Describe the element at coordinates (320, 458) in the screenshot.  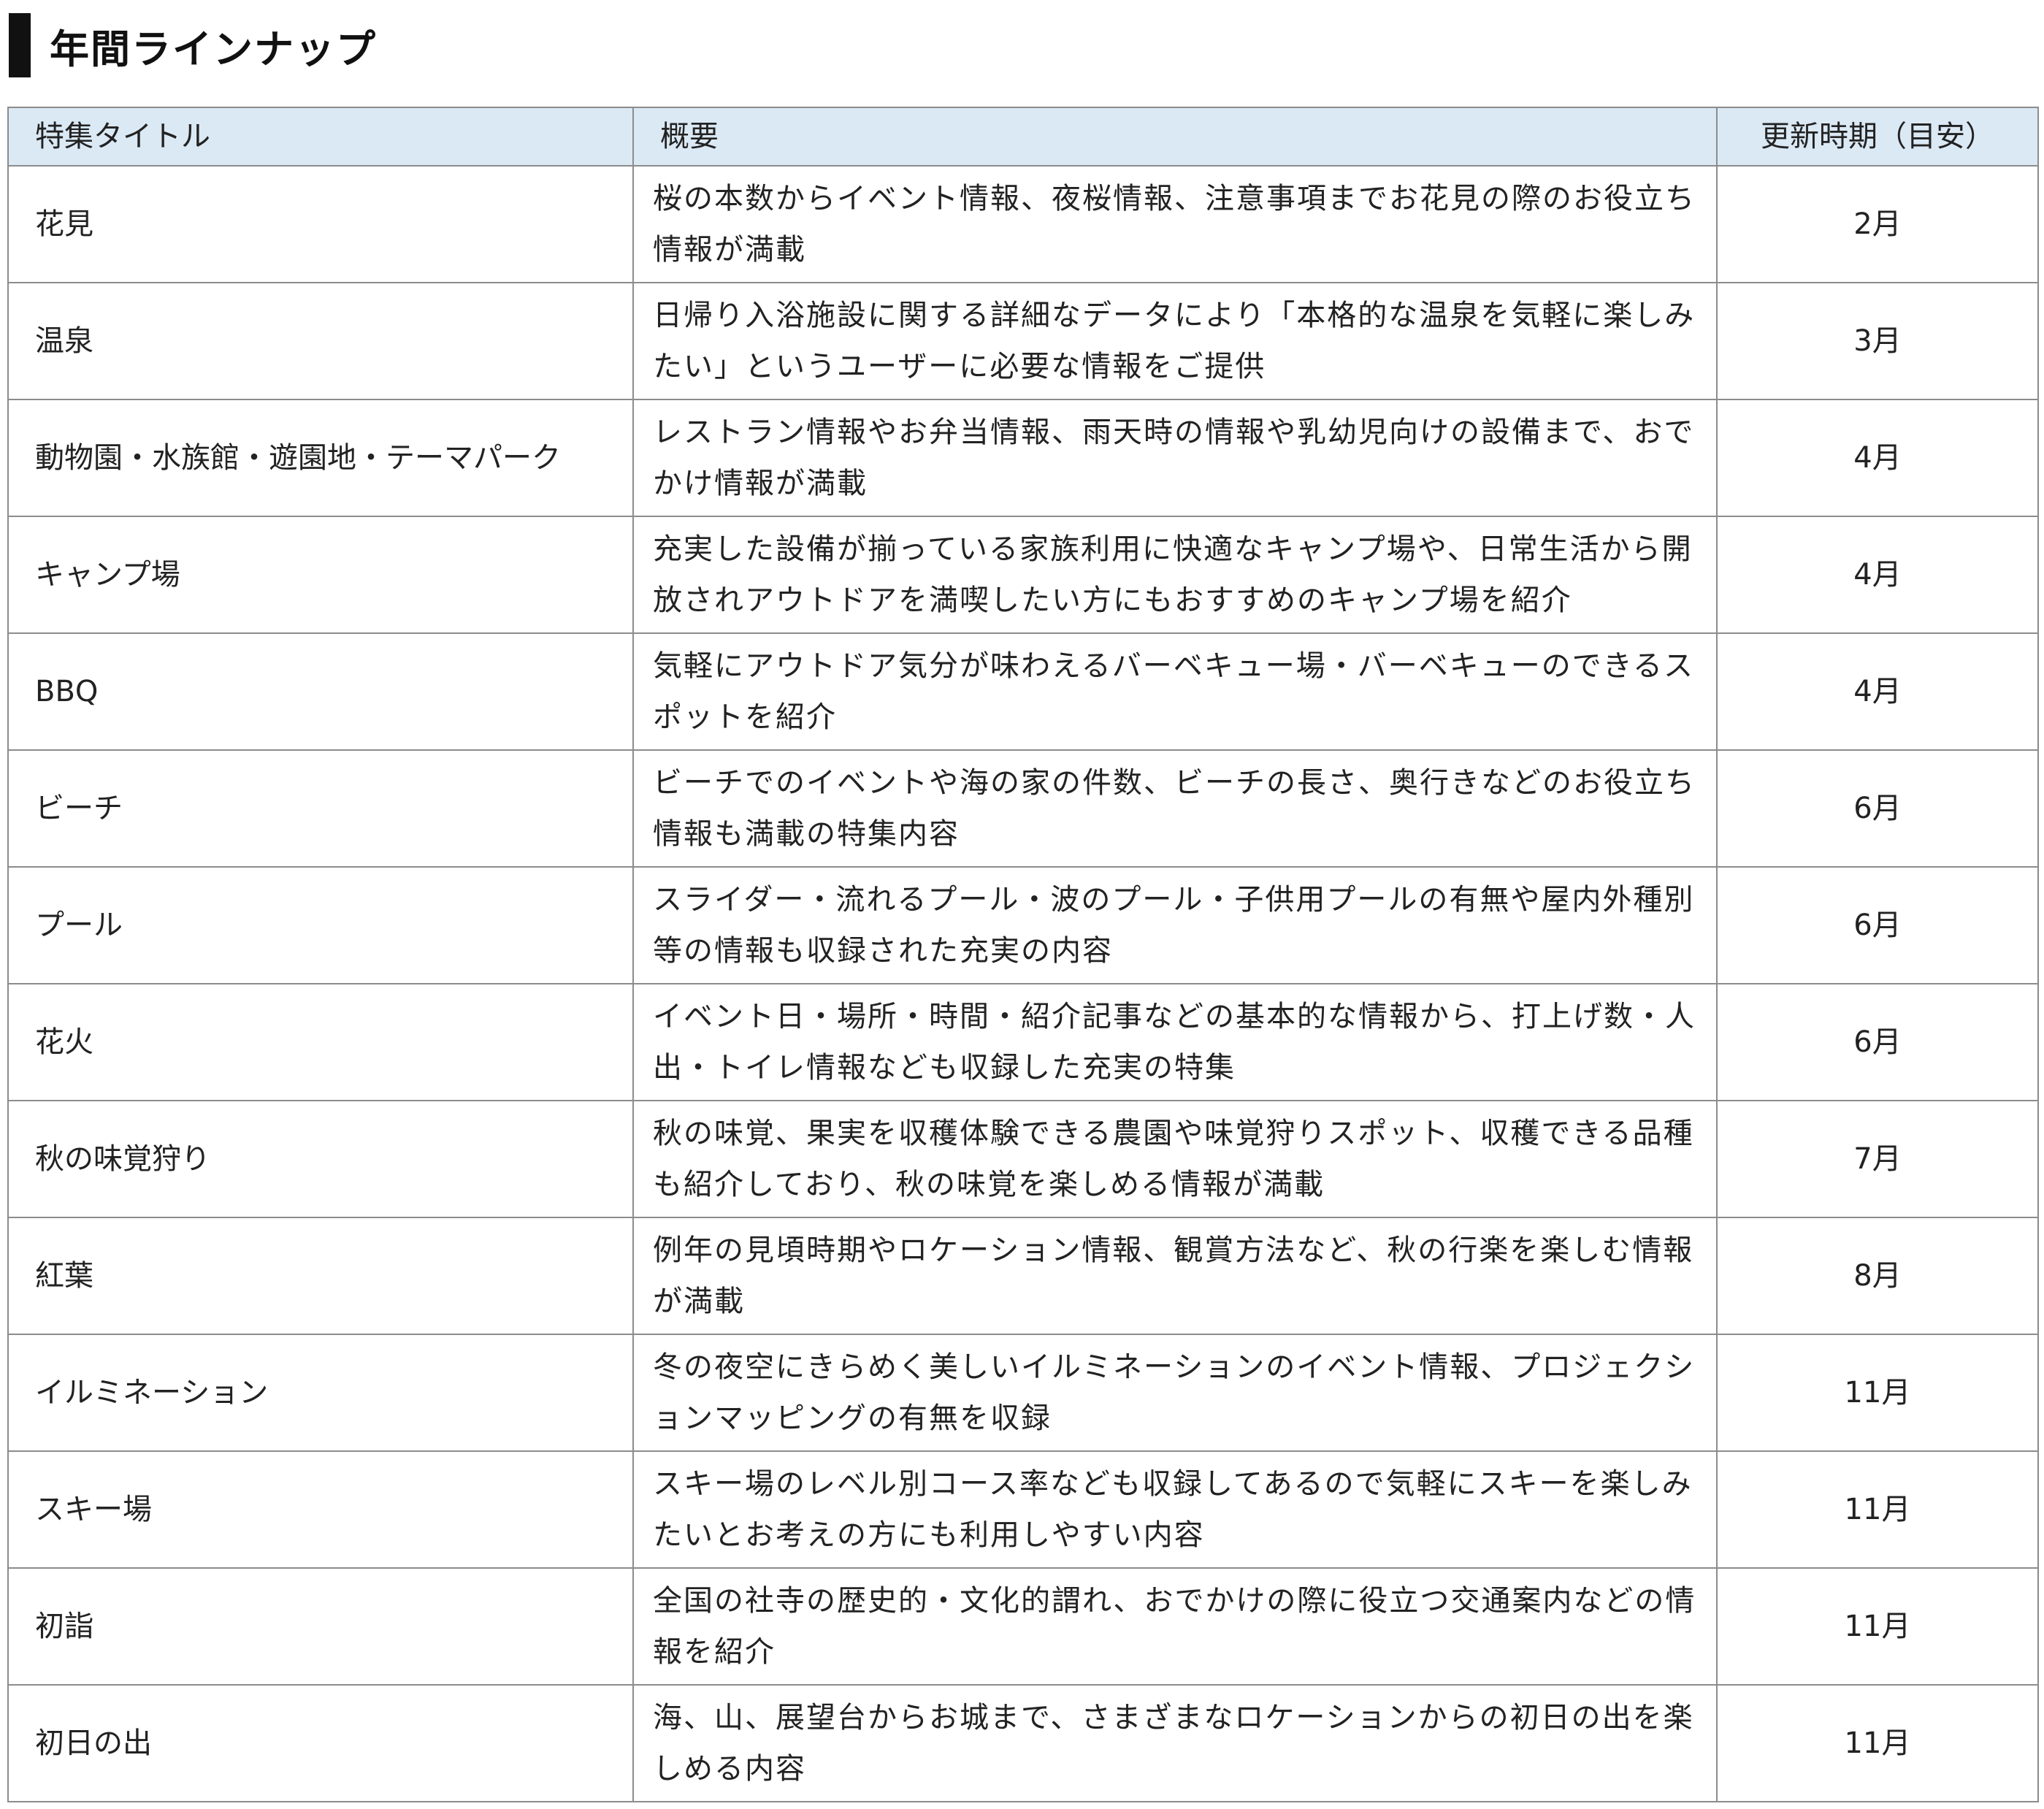
I see `row-title: 動物園・水族館・遊園地・テーマパーク` at that location.